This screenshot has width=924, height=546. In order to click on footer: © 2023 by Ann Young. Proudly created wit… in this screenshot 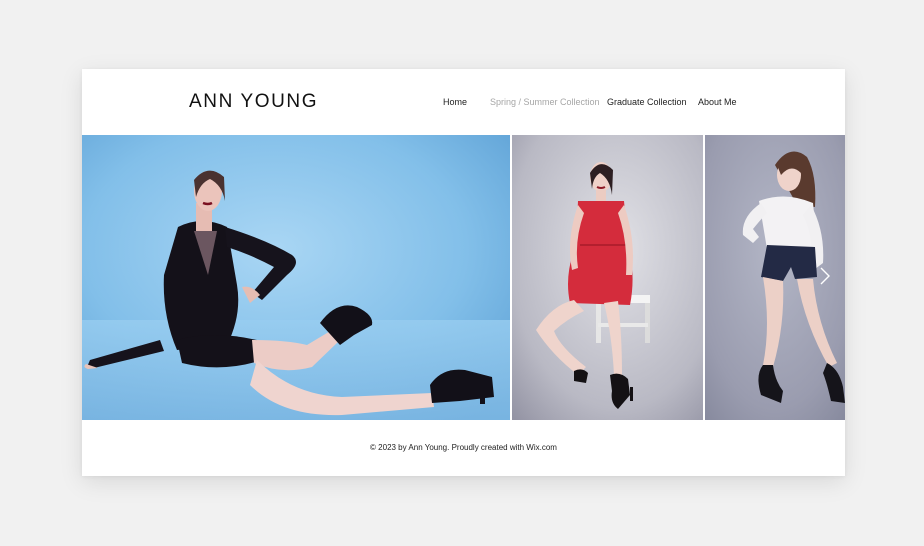, I will do `click(463, 448)`.